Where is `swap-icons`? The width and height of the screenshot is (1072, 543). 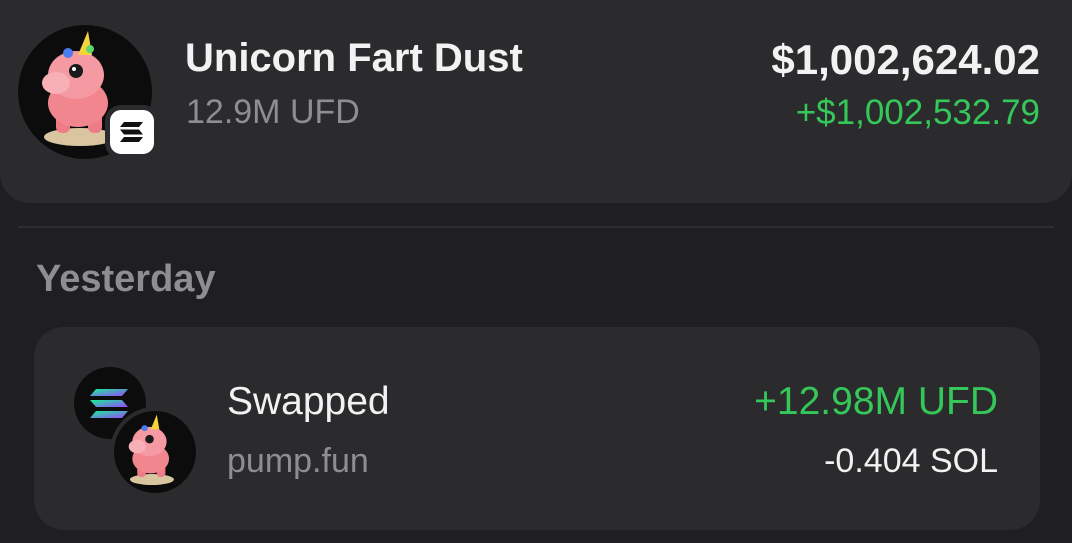
swap-icons is located at coordinates (137, 432).